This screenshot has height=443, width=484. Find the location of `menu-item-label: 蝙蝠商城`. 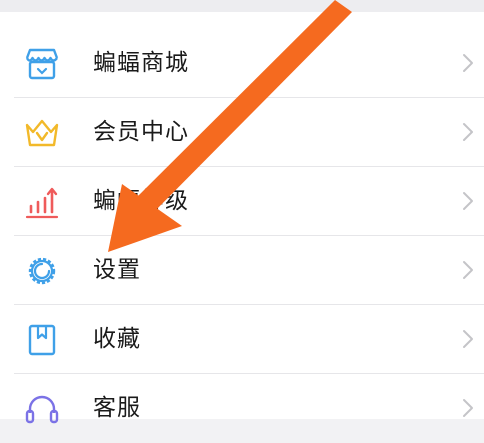

menu-item-label: 蝙蝠商城 is located at coordinates (141, 63).